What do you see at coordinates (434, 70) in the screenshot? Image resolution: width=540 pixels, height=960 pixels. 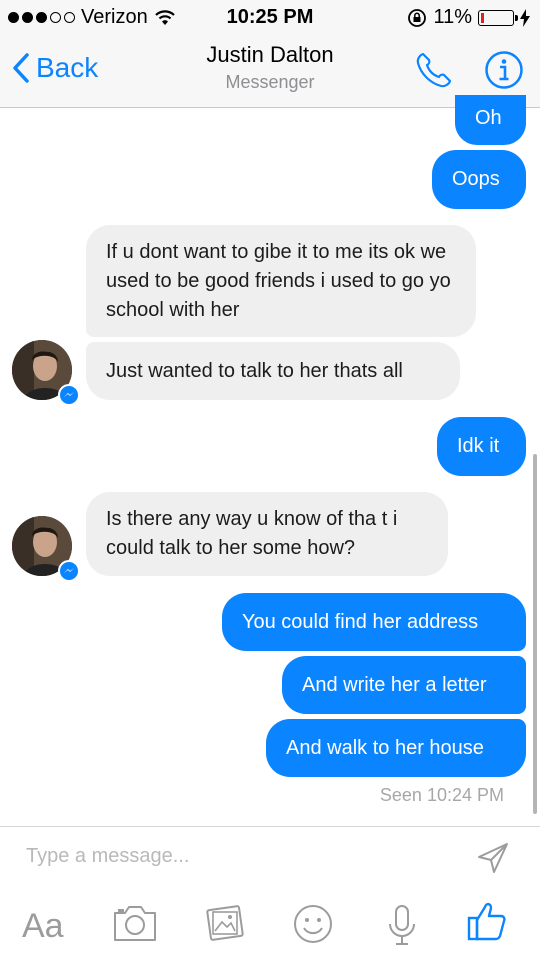 I see `phone-call-icon` at bounding box center [434, 70].